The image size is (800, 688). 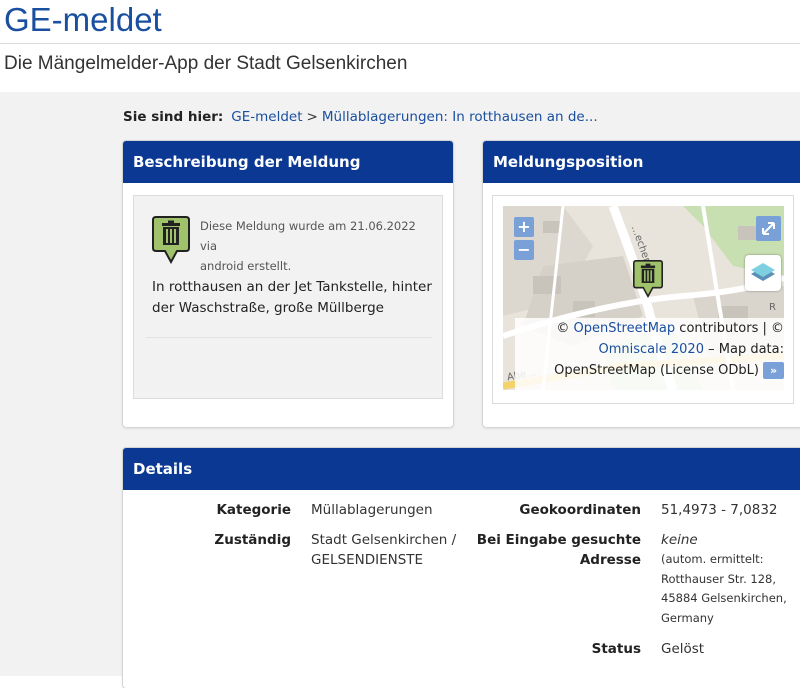 What do you see at coordinates (679, 540) in the screenshot?
I see `searched-address-none: keine` at bounding box center [679, 540].